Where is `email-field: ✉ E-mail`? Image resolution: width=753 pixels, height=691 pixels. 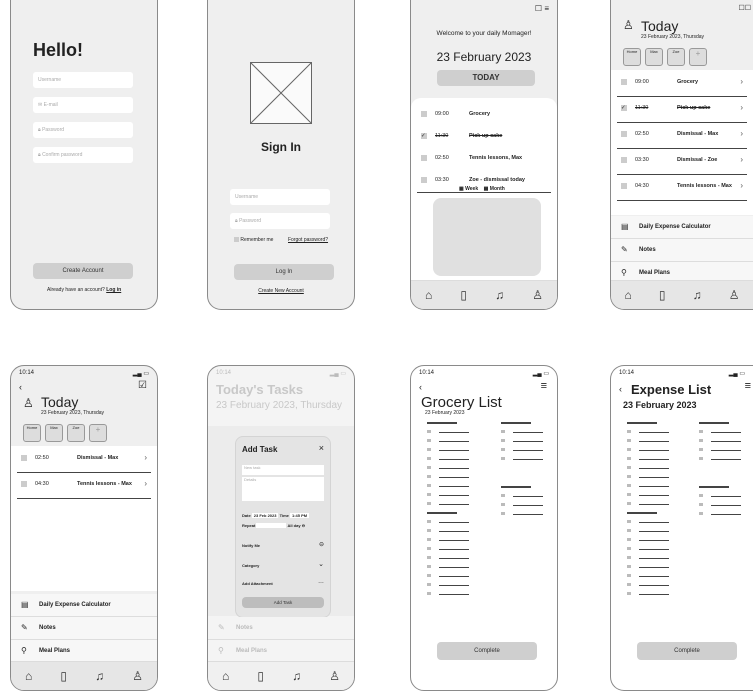
email-field: ✉ E-mail is located at coordinates (83, 105).